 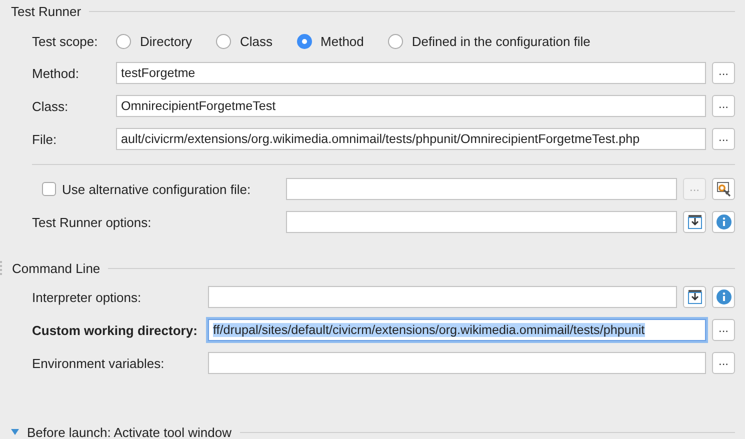 What do you see at coordinates (51, 106) in the screenshot?
I see `field-label: Class:` at bounding box center [51, 106].